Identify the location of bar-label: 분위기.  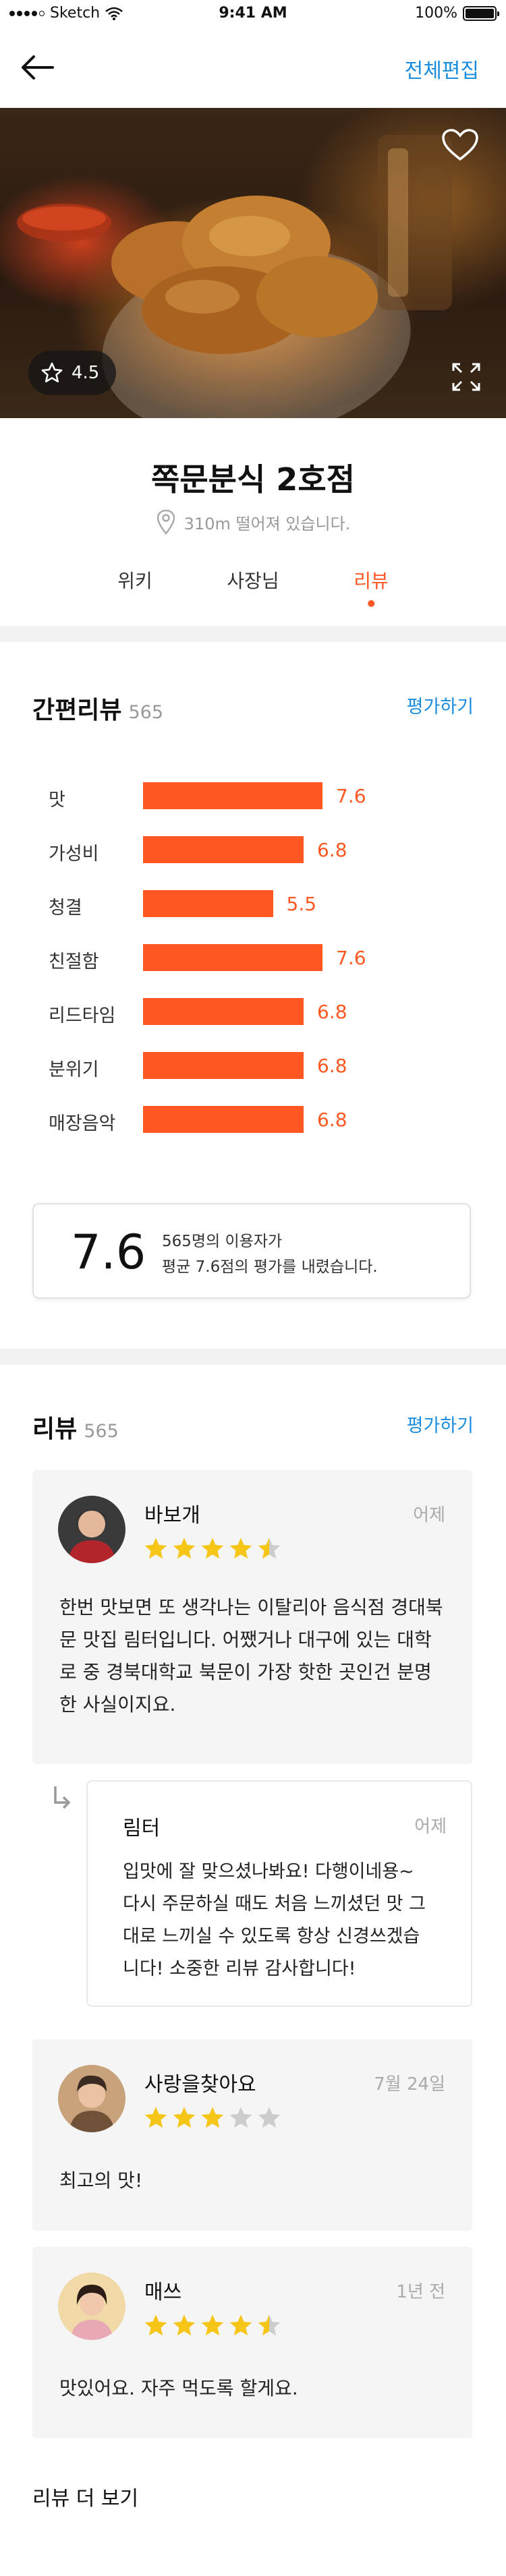
(74, 1069).